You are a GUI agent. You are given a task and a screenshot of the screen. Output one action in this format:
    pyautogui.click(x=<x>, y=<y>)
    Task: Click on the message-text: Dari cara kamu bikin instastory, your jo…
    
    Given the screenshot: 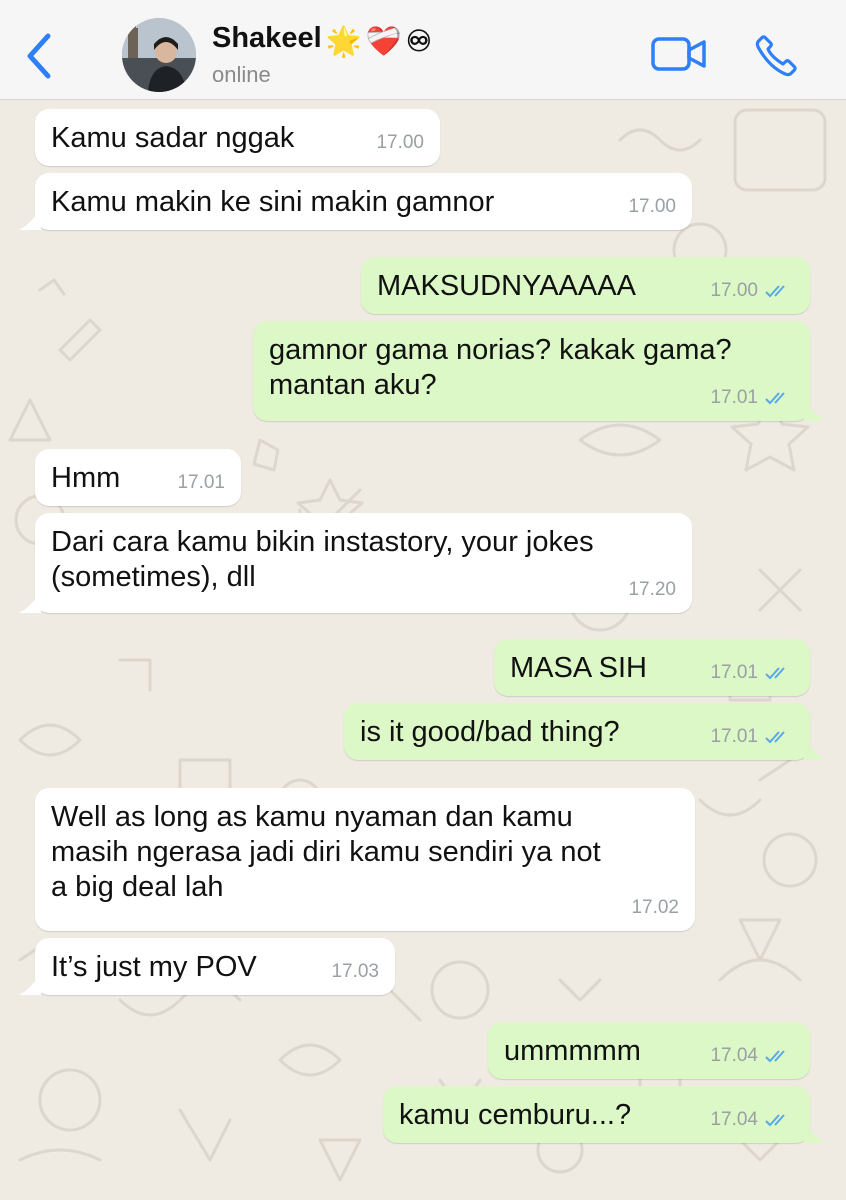 What is the action you would take?
    pyautogui.click(x=322, y=542)
    